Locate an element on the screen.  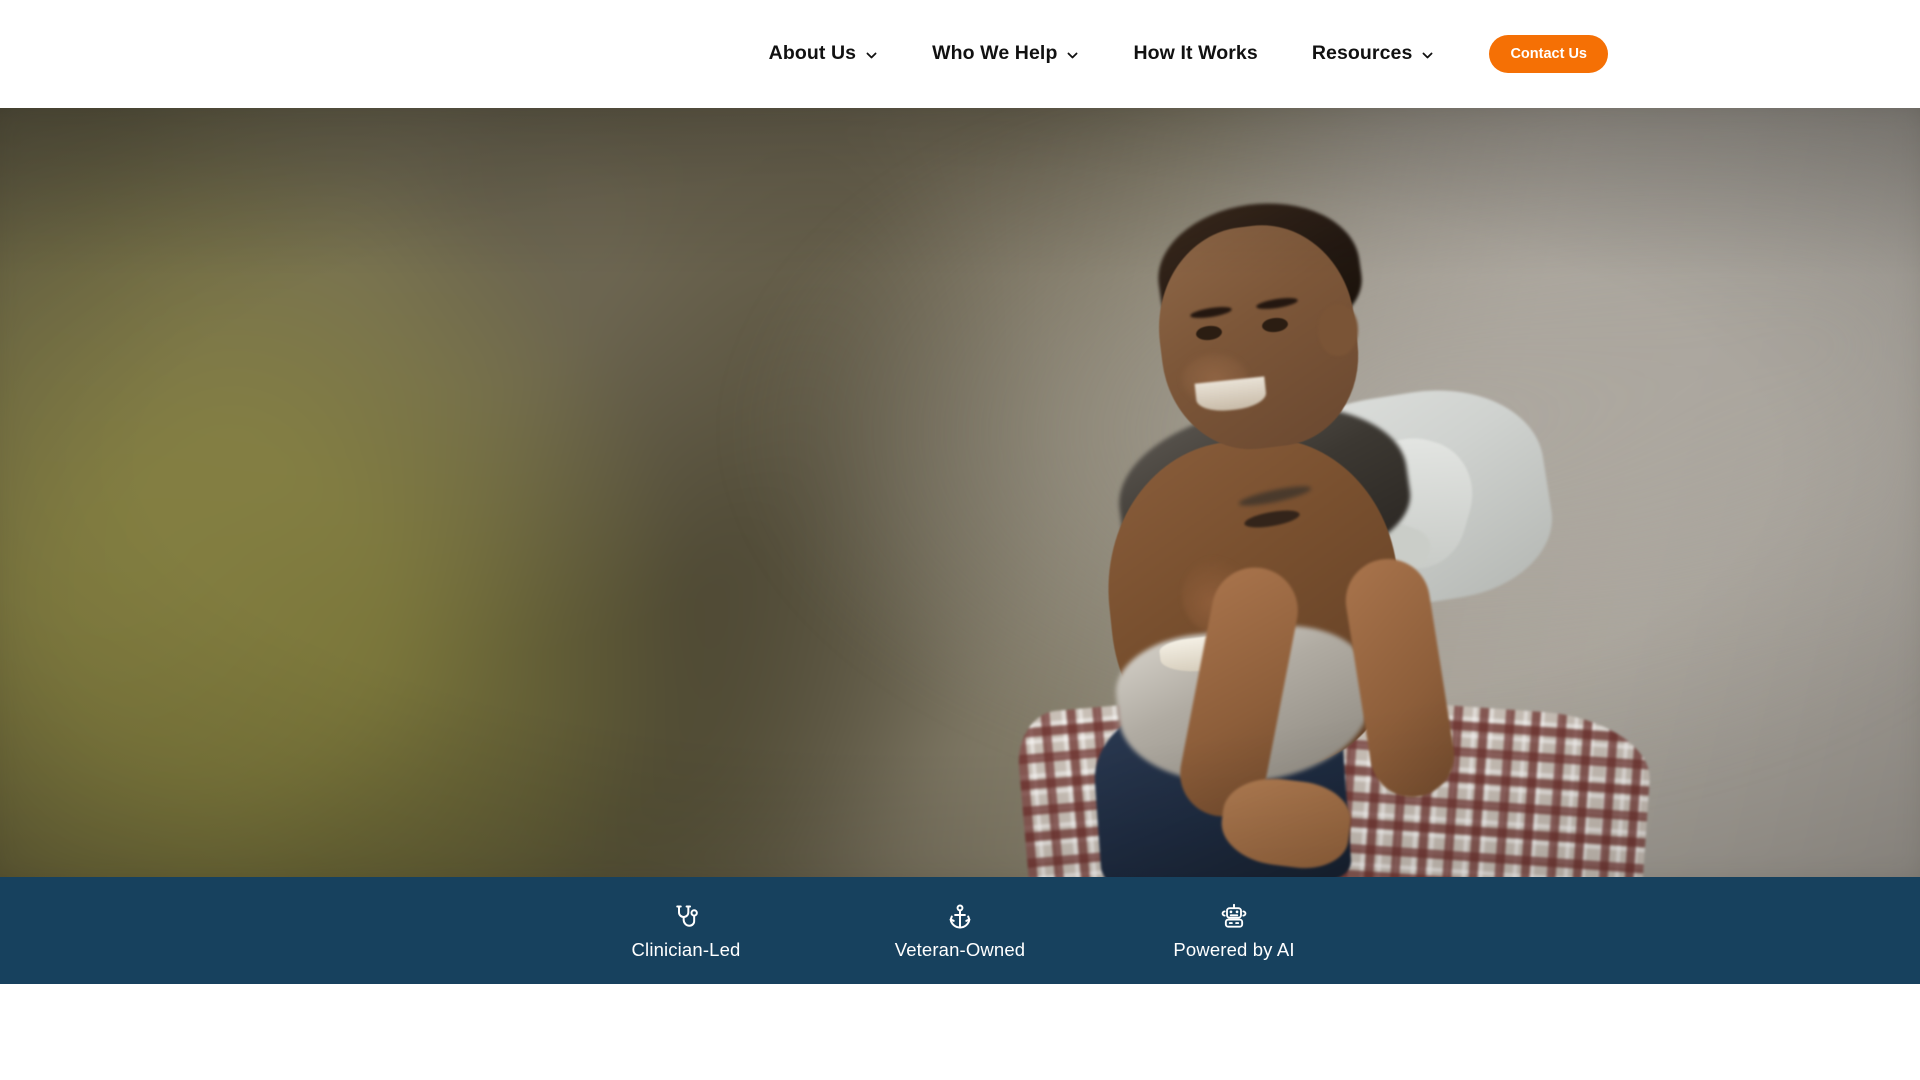
child-ear is located at coordinates (1338, 330).